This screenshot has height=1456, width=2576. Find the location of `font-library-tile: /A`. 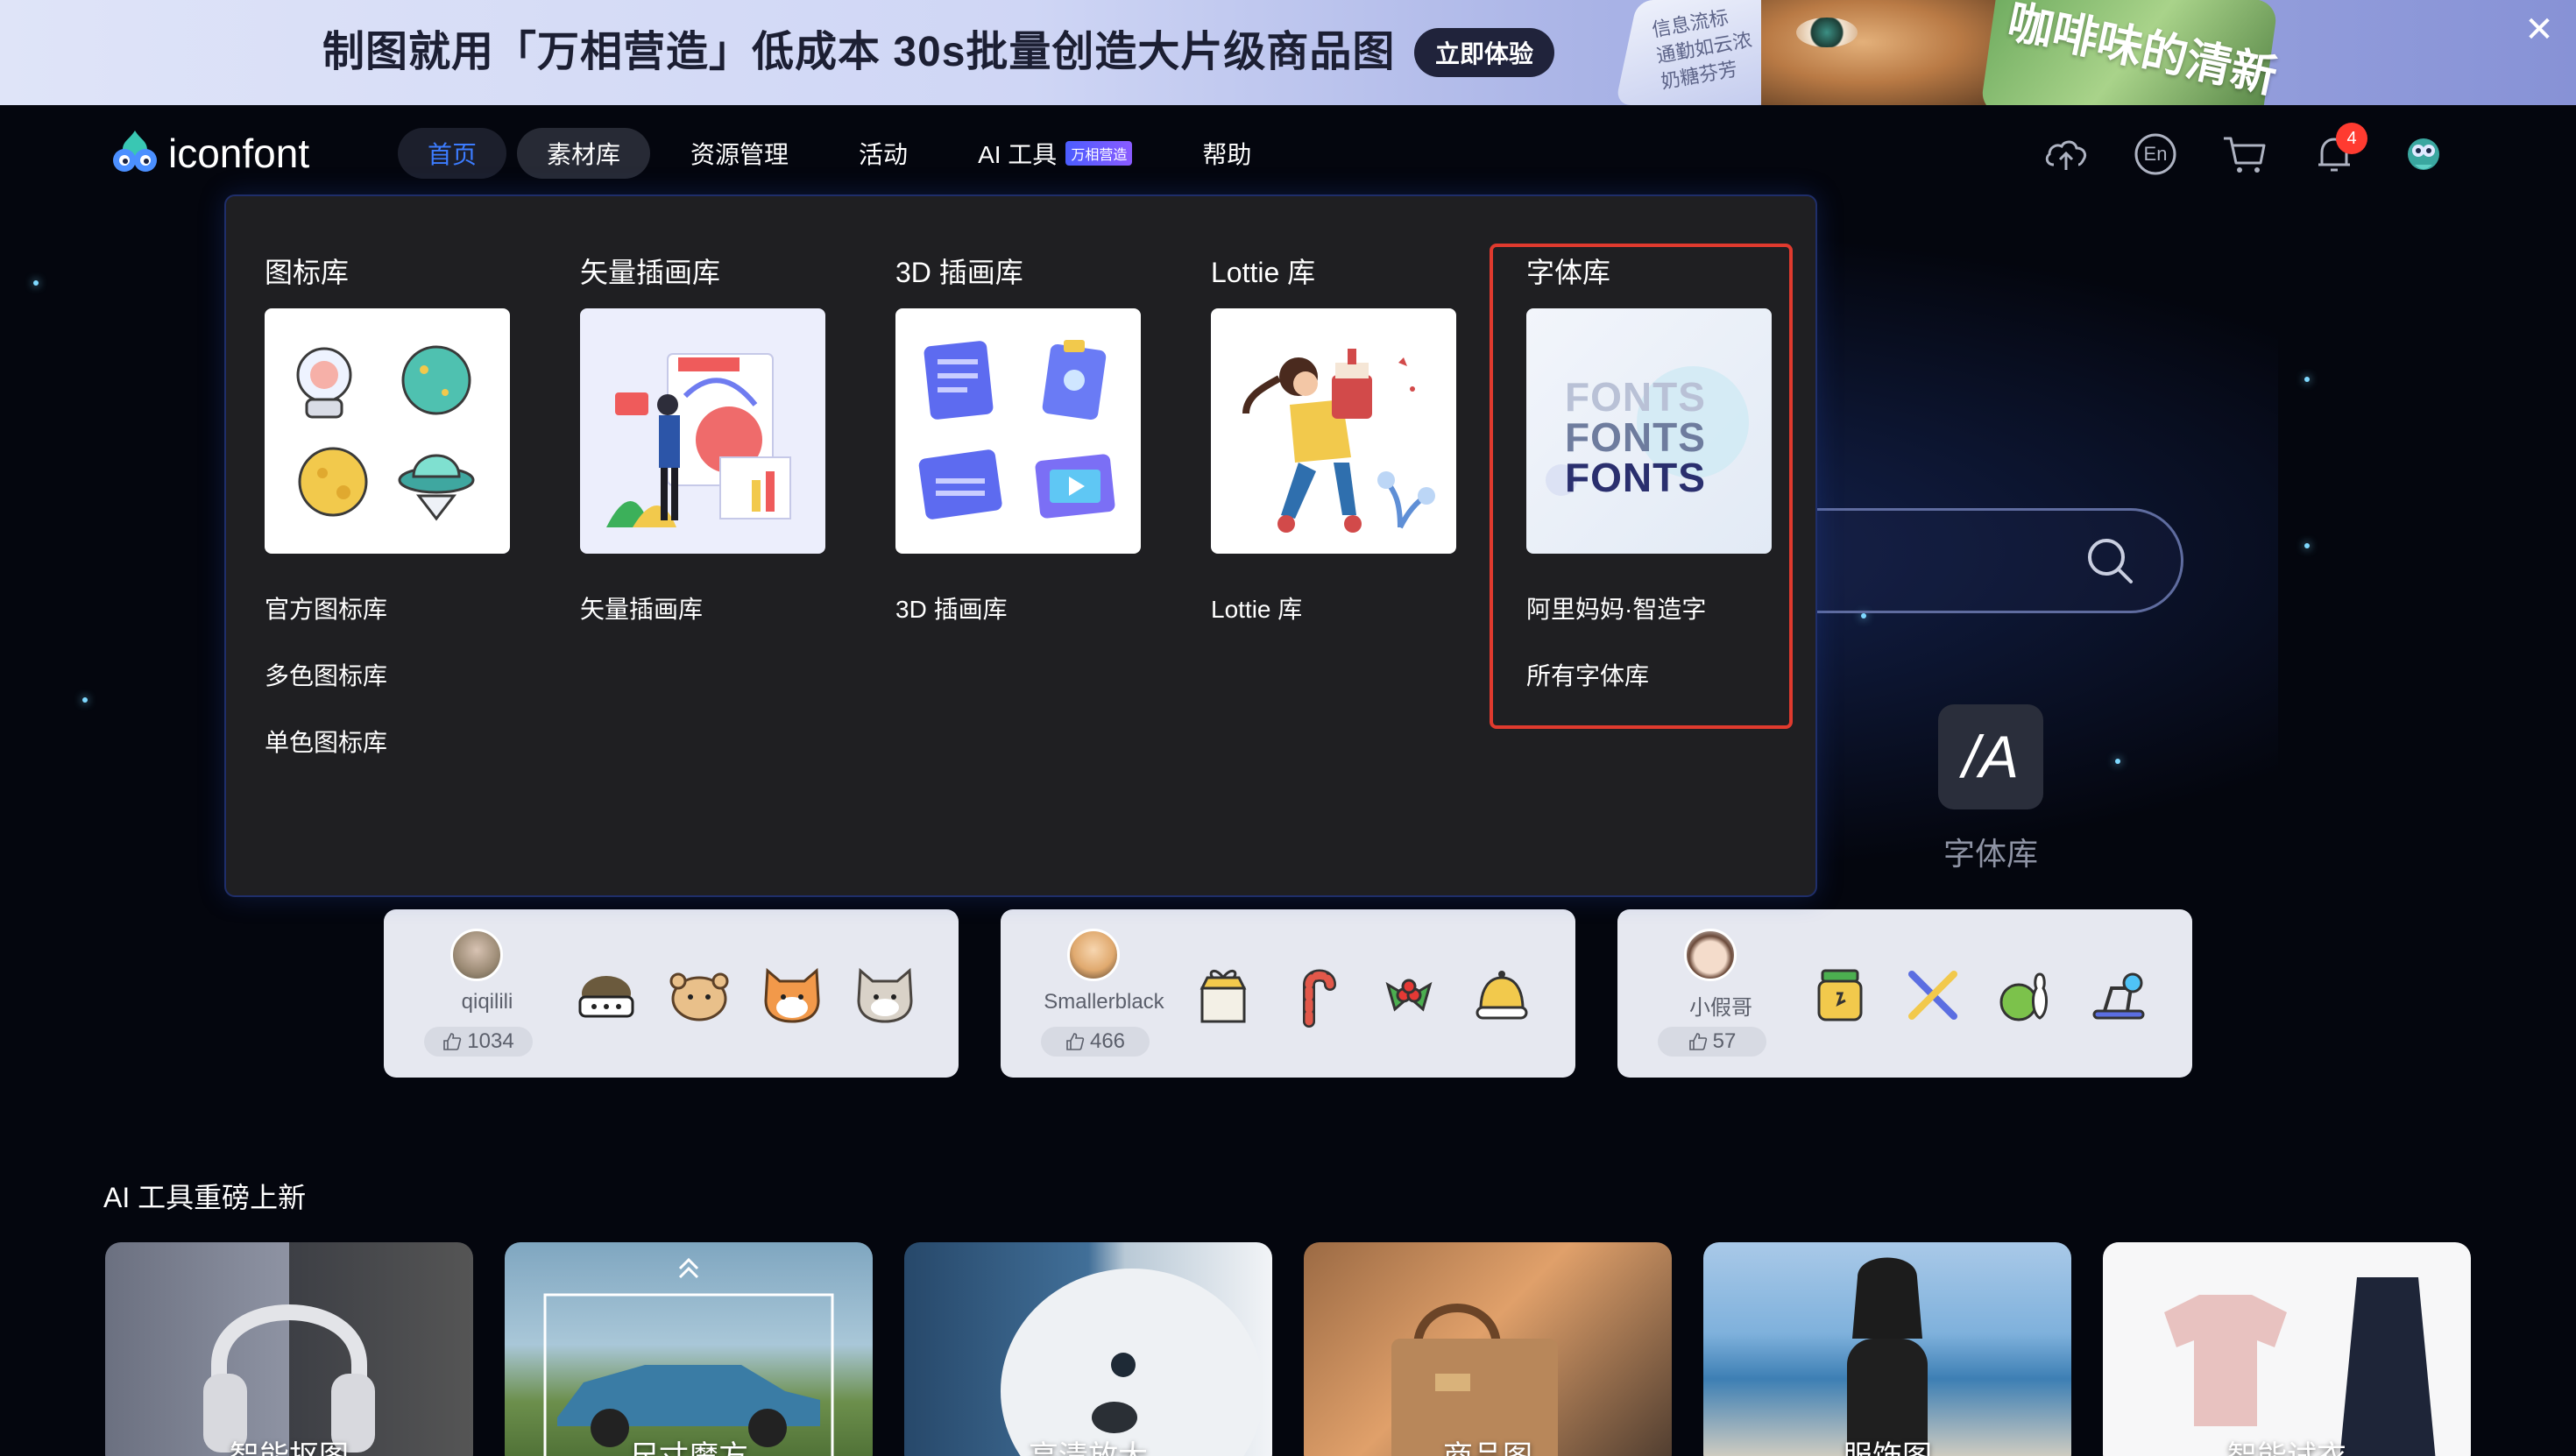

font-library-tile: /A is located at coordinates (1990, 756).